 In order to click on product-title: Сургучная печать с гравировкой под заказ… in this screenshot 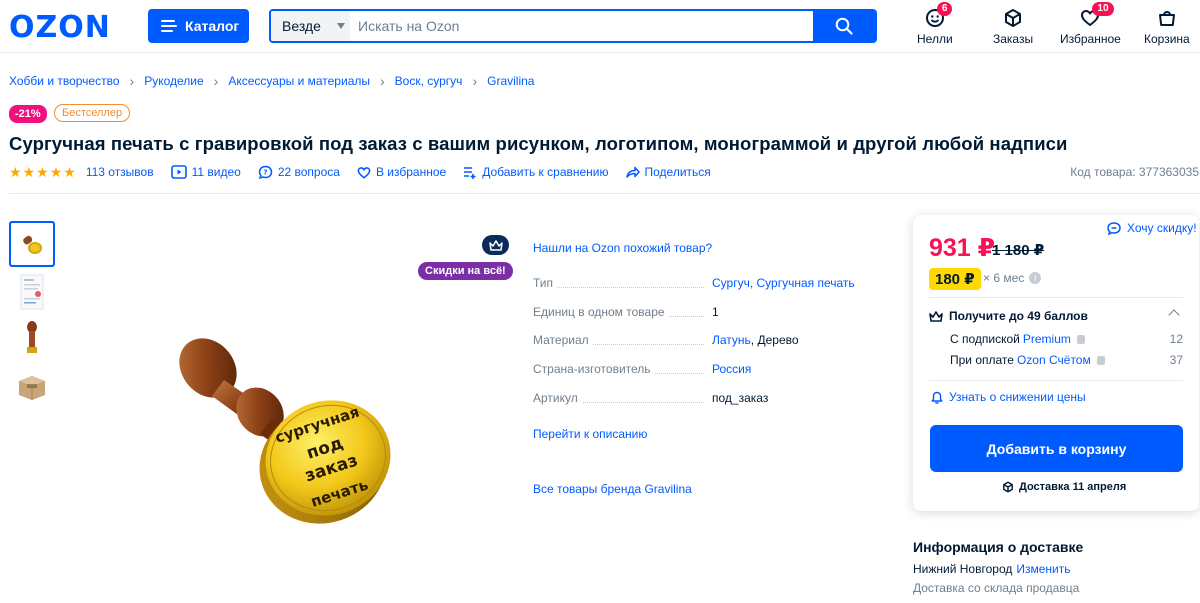, I will do `click(538, 143)`.